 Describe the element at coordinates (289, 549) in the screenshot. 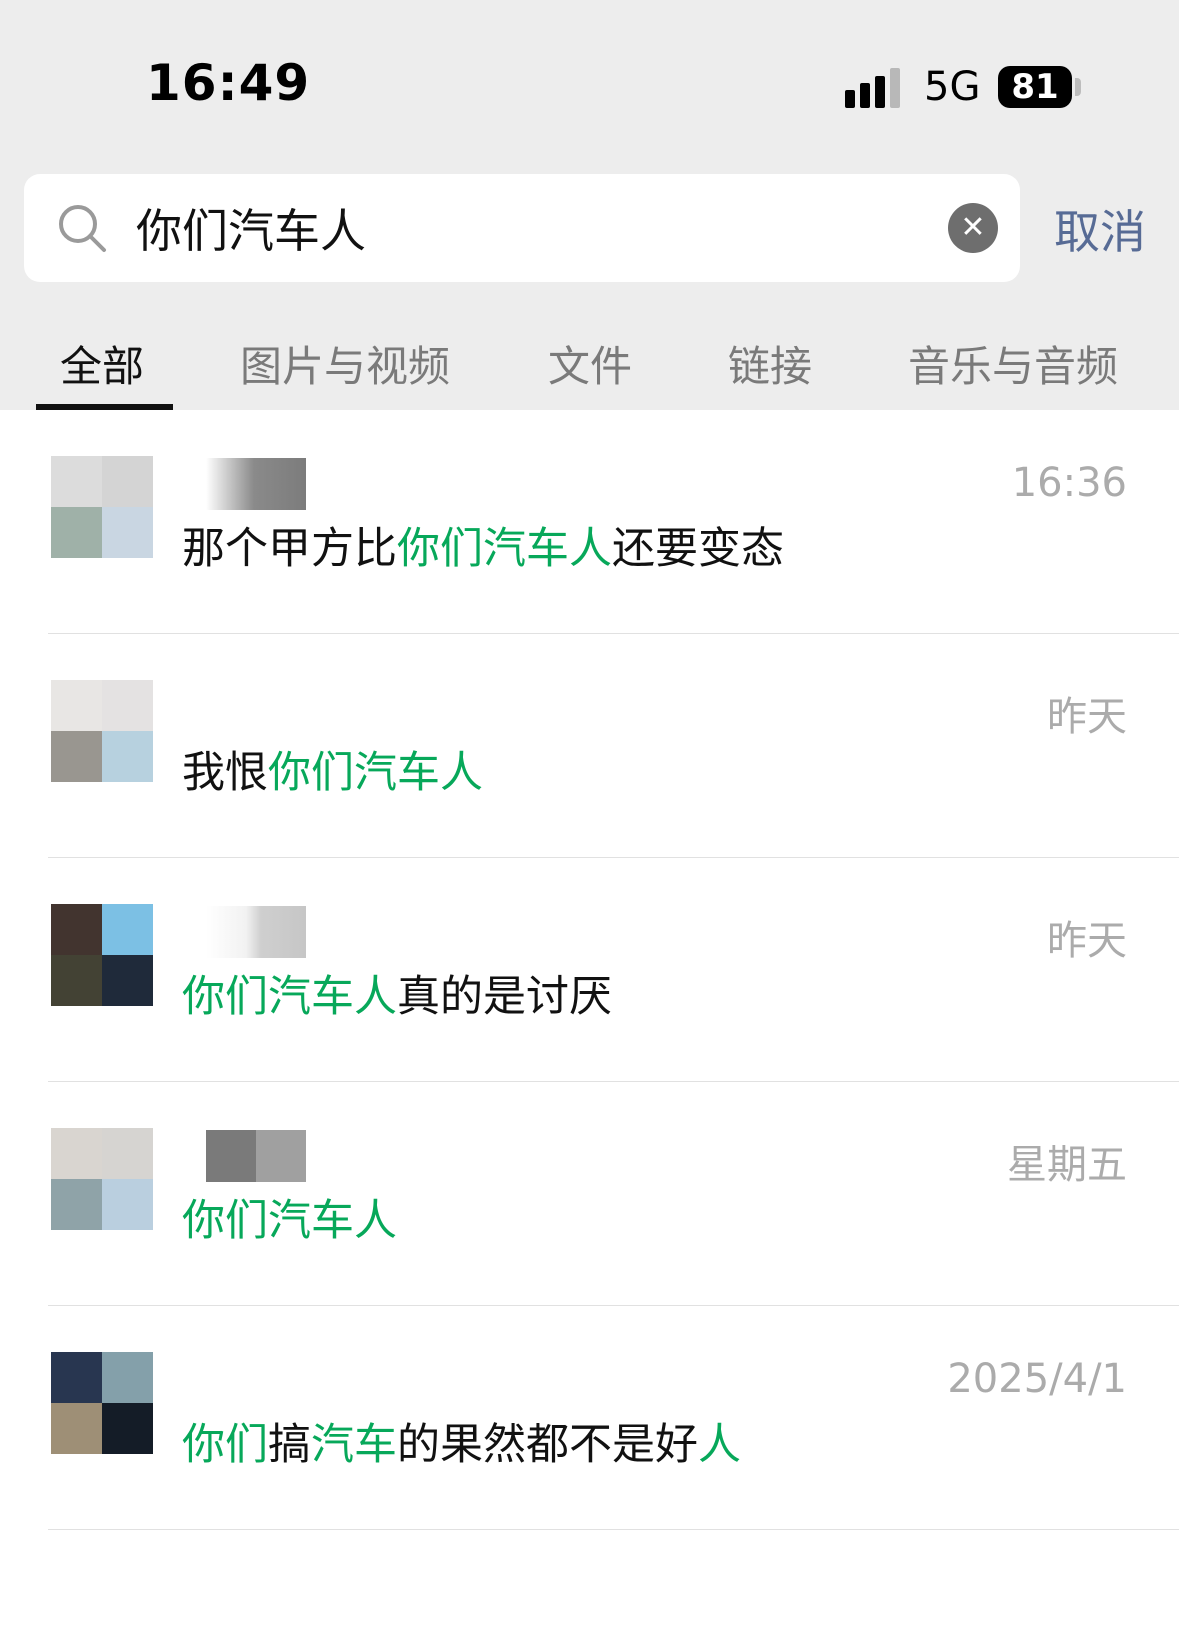

I see `snippet-text: 那个甲方比` at that location.